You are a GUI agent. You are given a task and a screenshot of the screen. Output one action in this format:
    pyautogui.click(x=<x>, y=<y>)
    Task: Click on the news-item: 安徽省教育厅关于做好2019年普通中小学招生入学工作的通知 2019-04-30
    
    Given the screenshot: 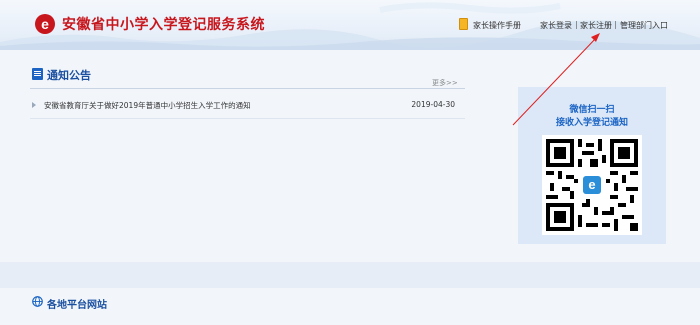 What is the action you would take?
    pyautogui.click(x=247, y=107)
    